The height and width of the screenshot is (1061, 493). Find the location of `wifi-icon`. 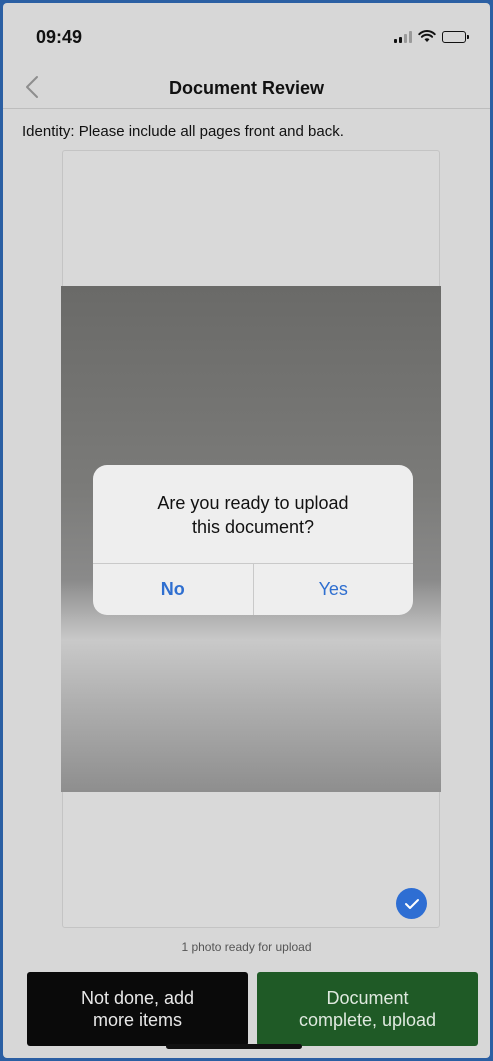

wifi-icon is located at coordinates (427, 36).